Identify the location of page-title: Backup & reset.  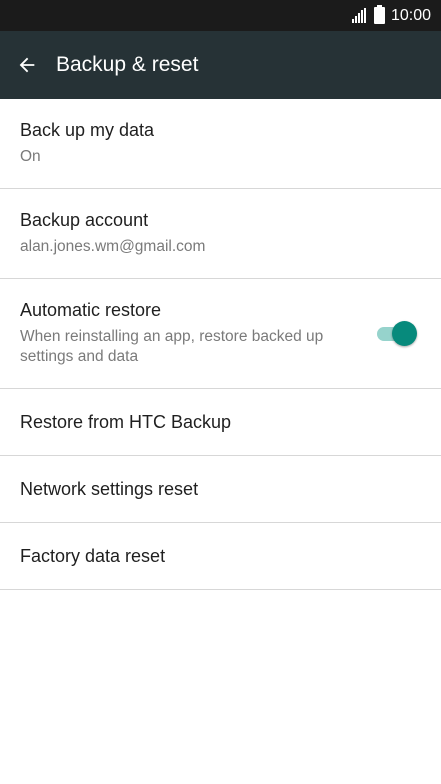
(127, 64).